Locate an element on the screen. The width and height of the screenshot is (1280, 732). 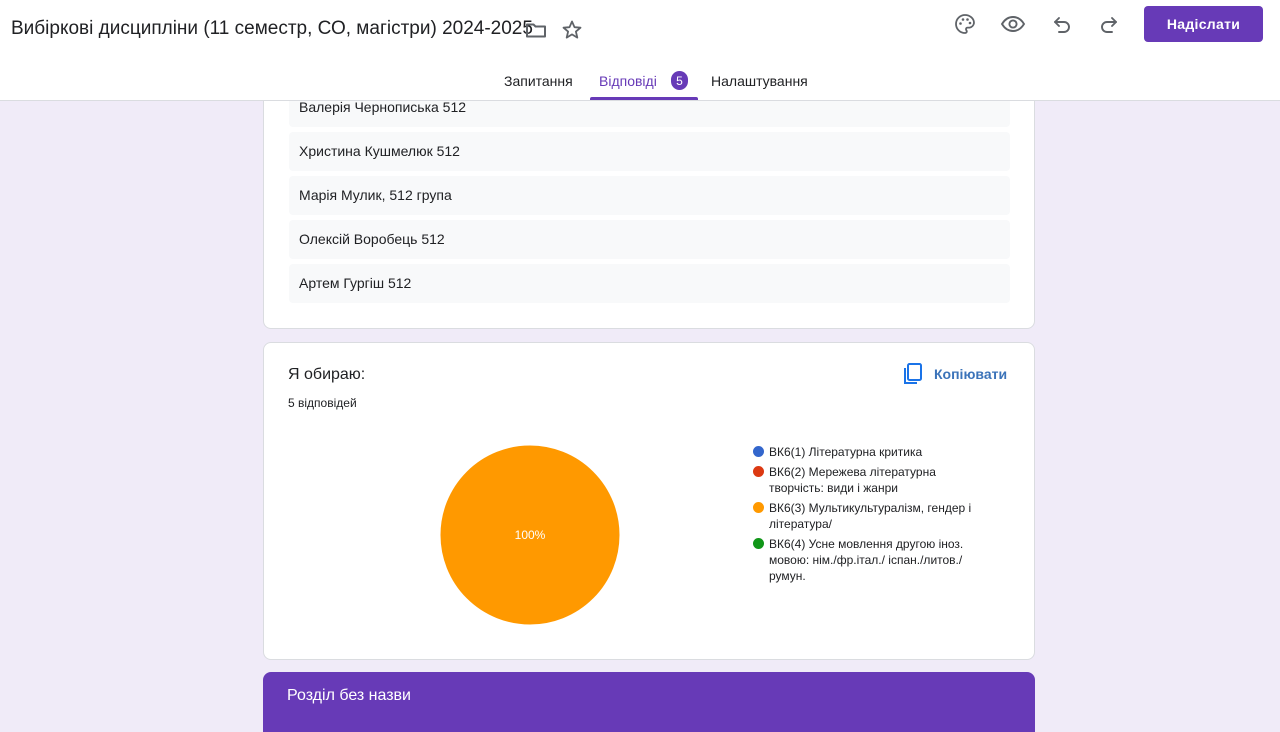
pie-chart: 100% is located at coordinates (530, 535).